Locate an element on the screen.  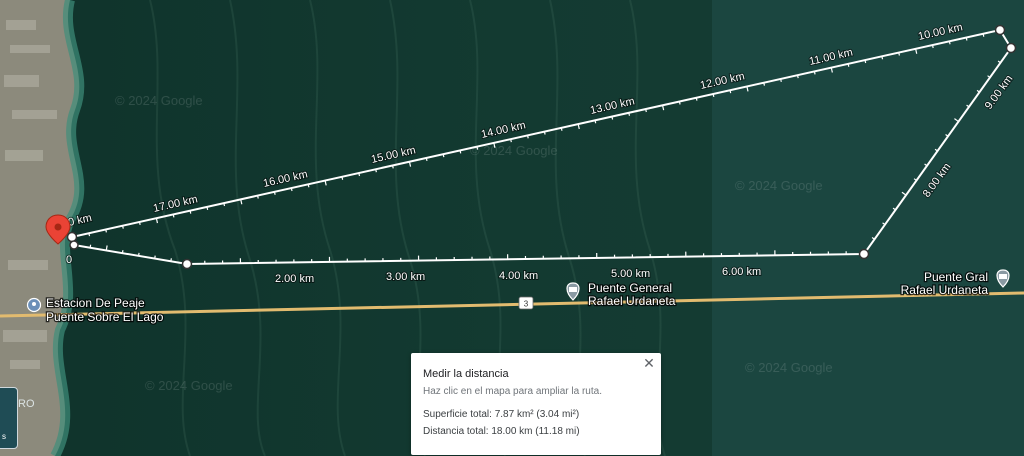
distance-label: 4.00 km is located at coordinates (518, 276).